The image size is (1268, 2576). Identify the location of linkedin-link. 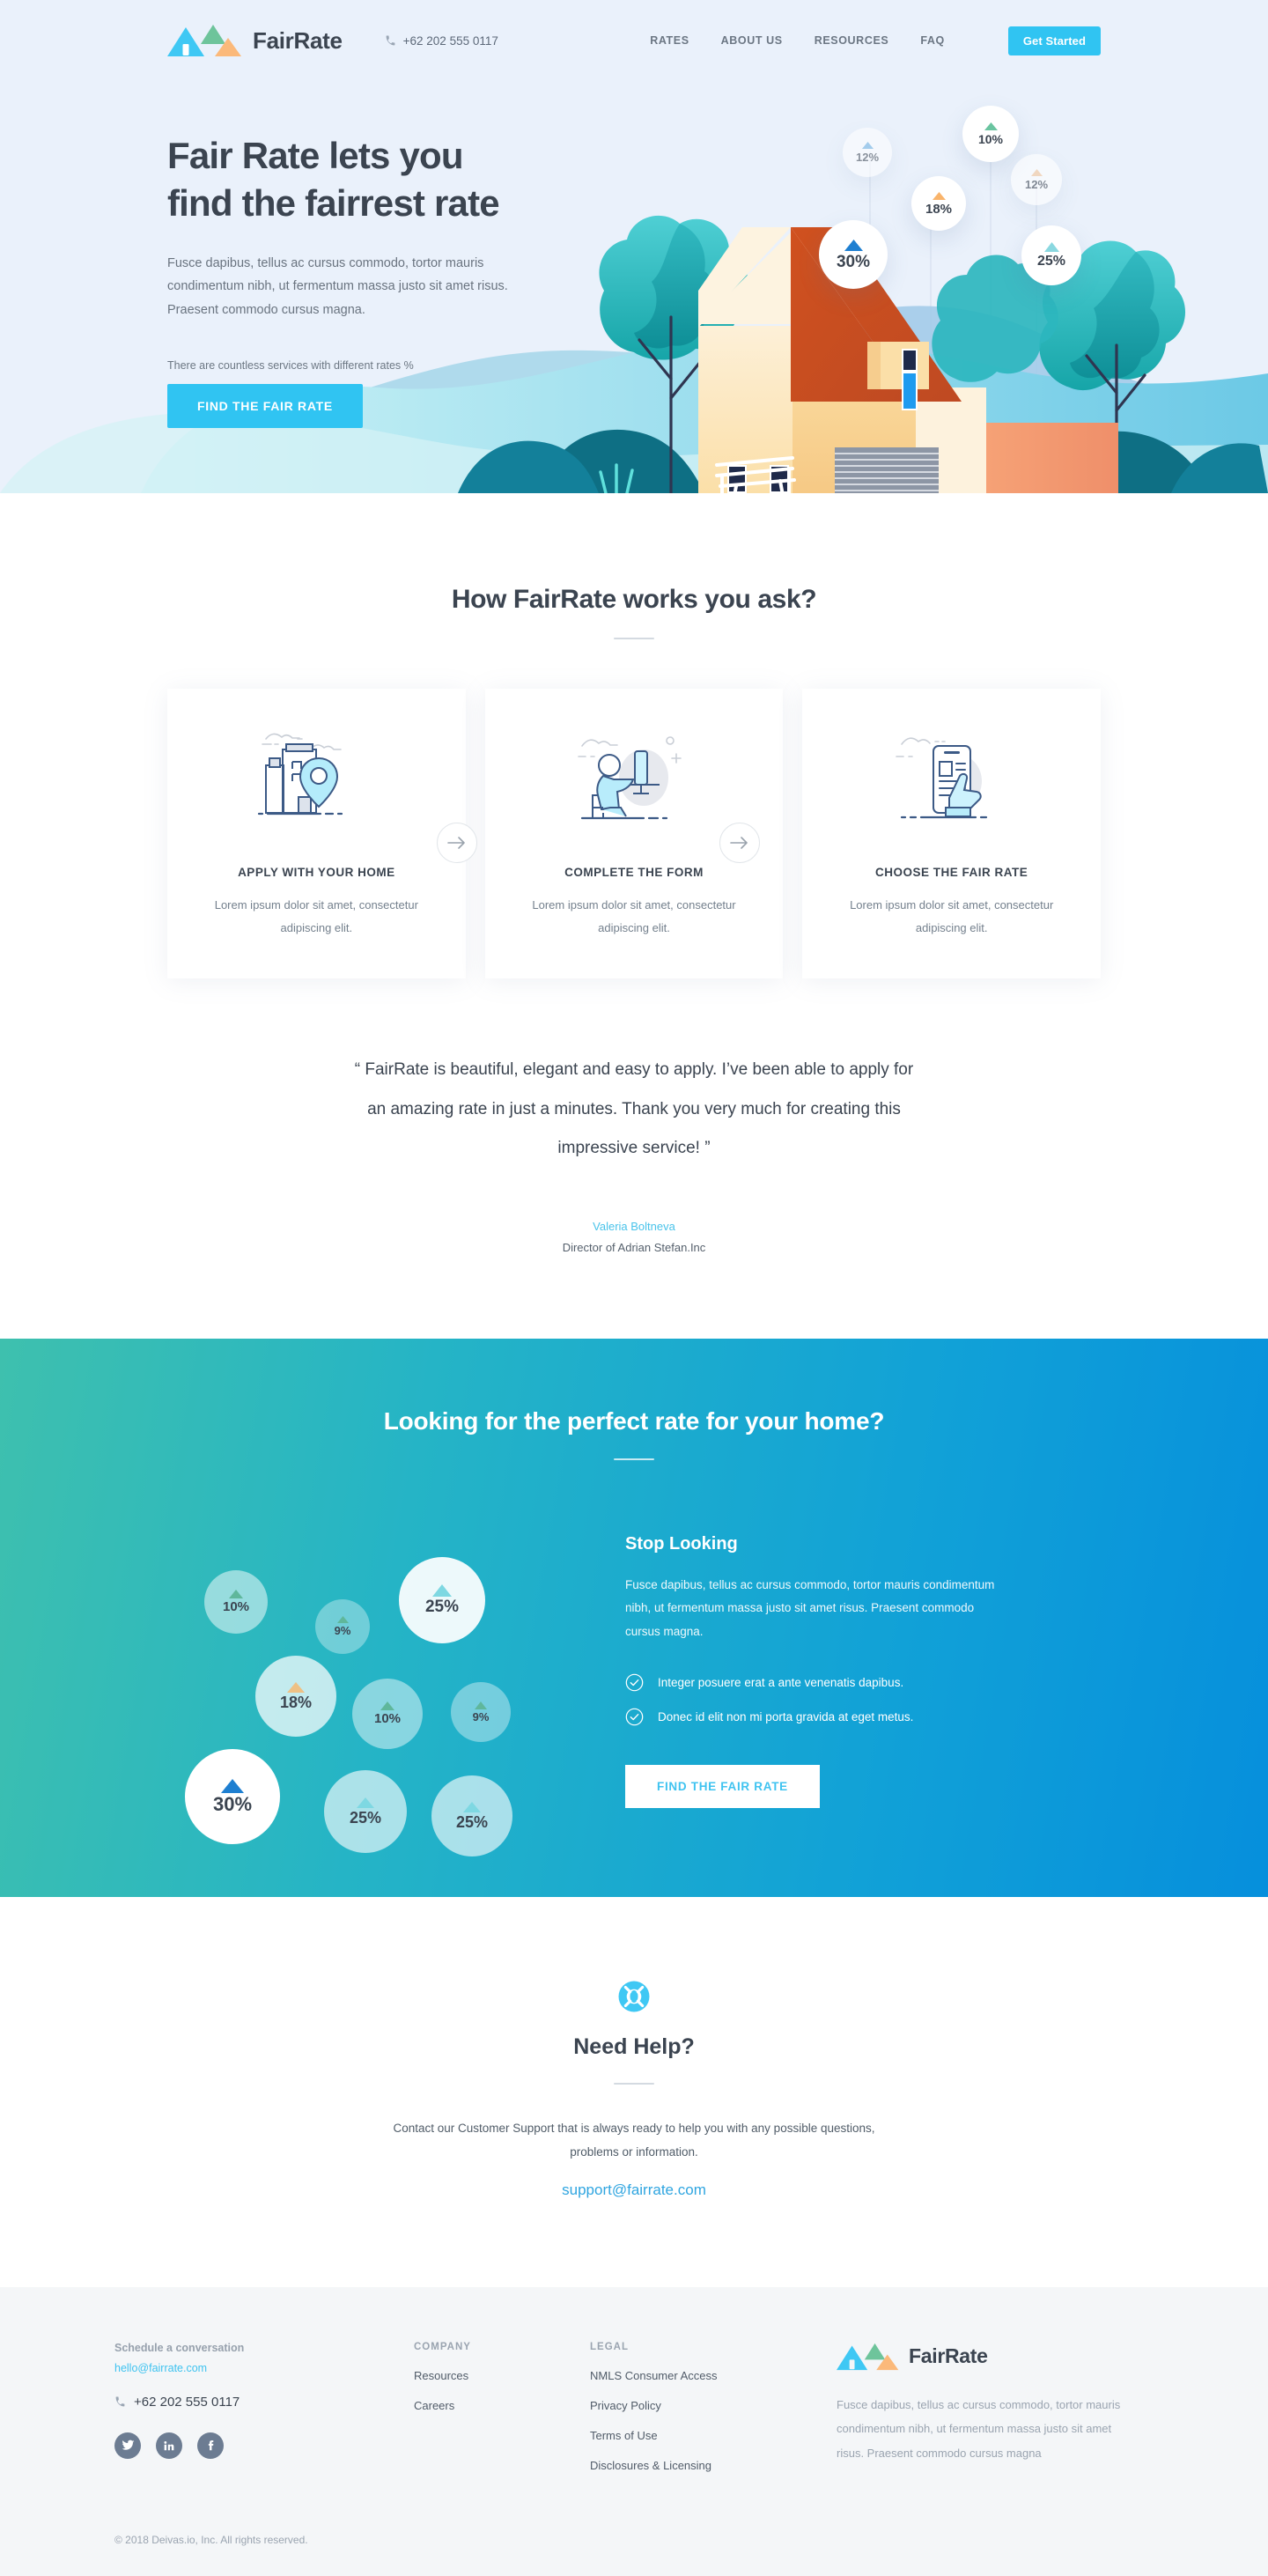
(169, 2445).